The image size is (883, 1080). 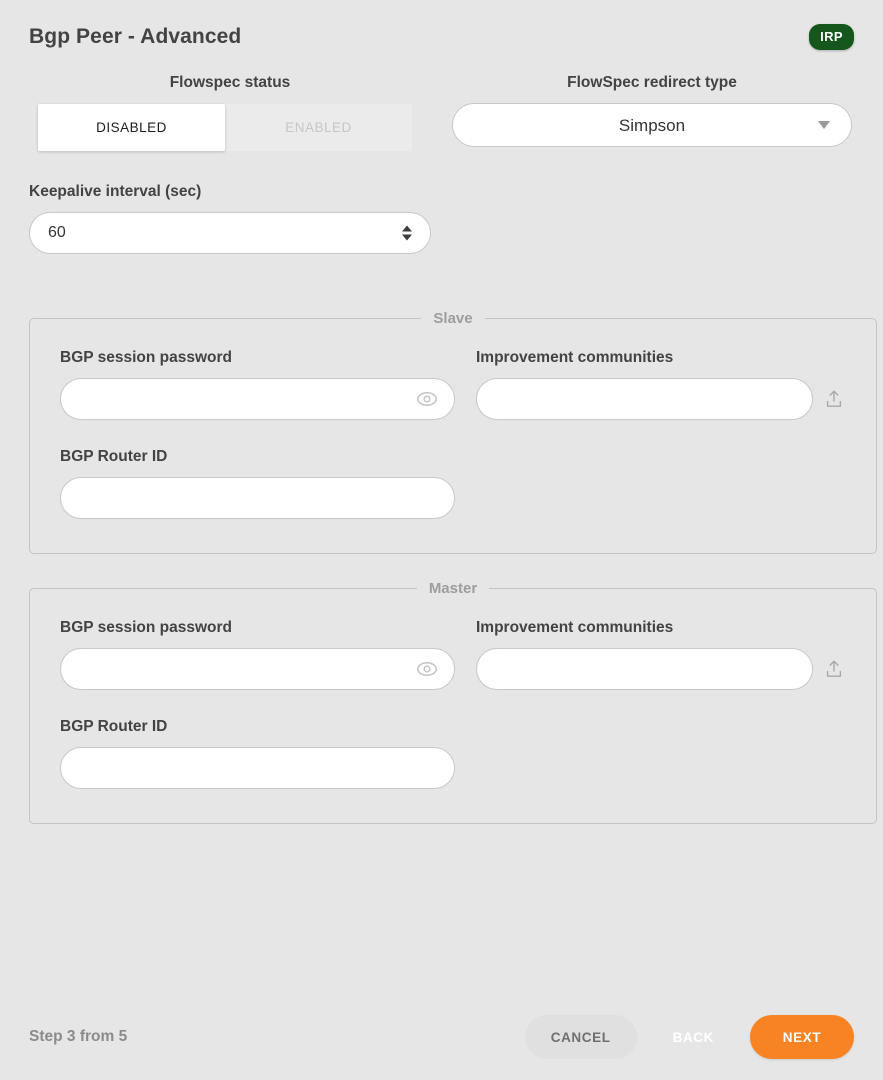 I want to click on step-indicator: Step 3 from 5, so click(x=78, y=1036).